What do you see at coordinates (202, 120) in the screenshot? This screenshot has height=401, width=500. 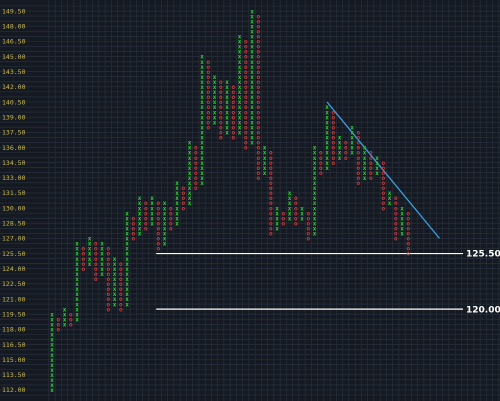 I see `x-column: xxxxxxxxxxxxxxxxxxxxxxxxxx` at bounding box center [202, 120].